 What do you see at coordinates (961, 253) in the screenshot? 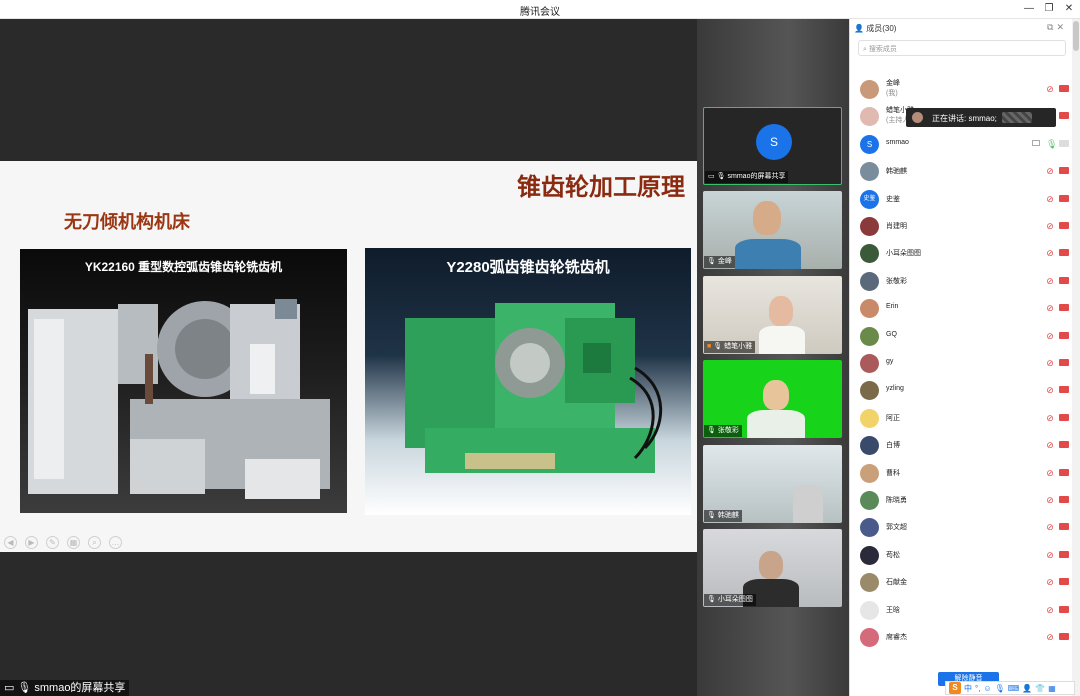
I see `member-item: 小耳朵图图 ⊘` at bounding box center [961, 253].